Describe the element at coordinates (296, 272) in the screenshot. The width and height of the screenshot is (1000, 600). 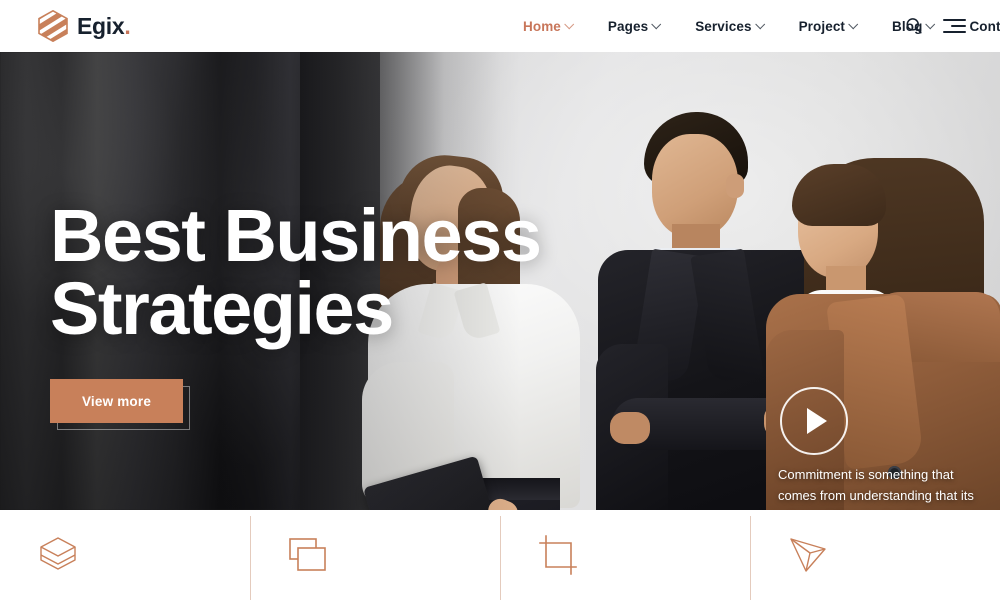
I see `hero-title: Best Business Strategies` at that location.